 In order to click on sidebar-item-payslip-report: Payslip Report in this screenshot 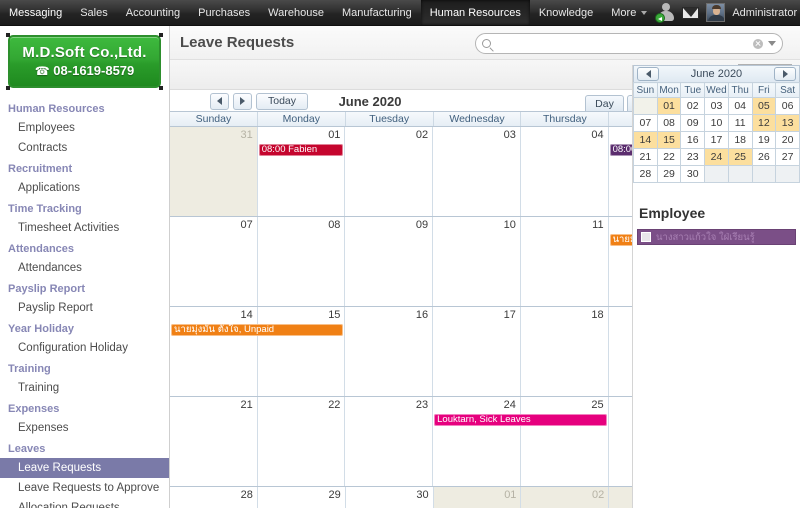, I will do `click(84, 308)`.